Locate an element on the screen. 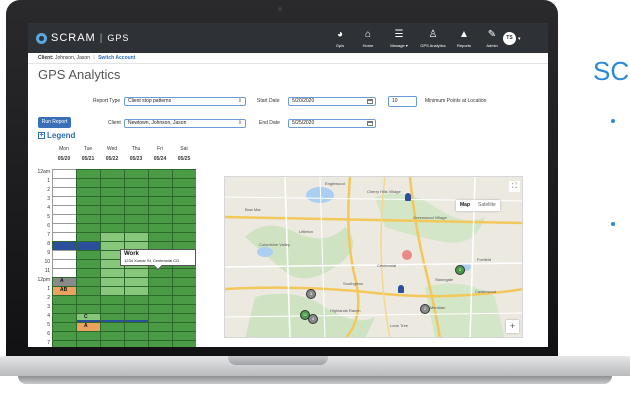 Image resolution: width=630 pixels, height=396 pixels. app-logo: SCRAM | GPS is located at coordinates (82, 38).